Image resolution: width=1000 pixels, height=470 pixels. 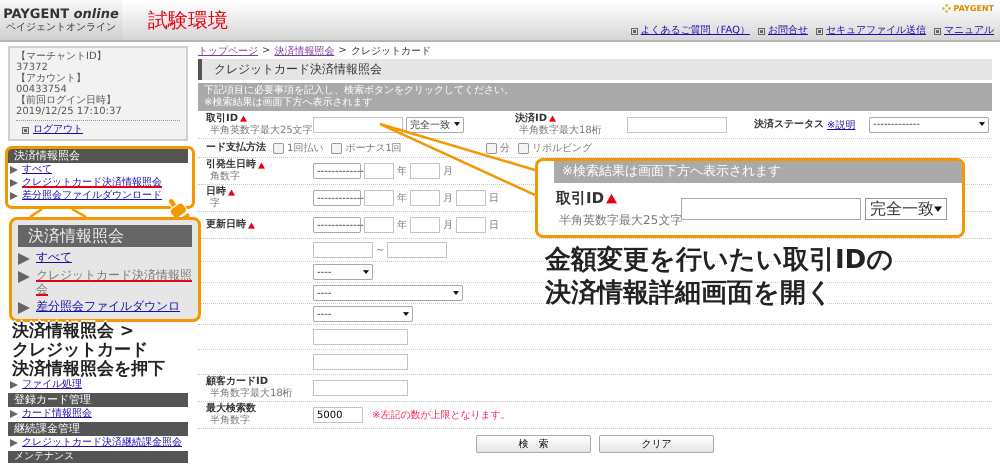 I want to click on field-label: 最大検索数, so click(x=231, y=408).